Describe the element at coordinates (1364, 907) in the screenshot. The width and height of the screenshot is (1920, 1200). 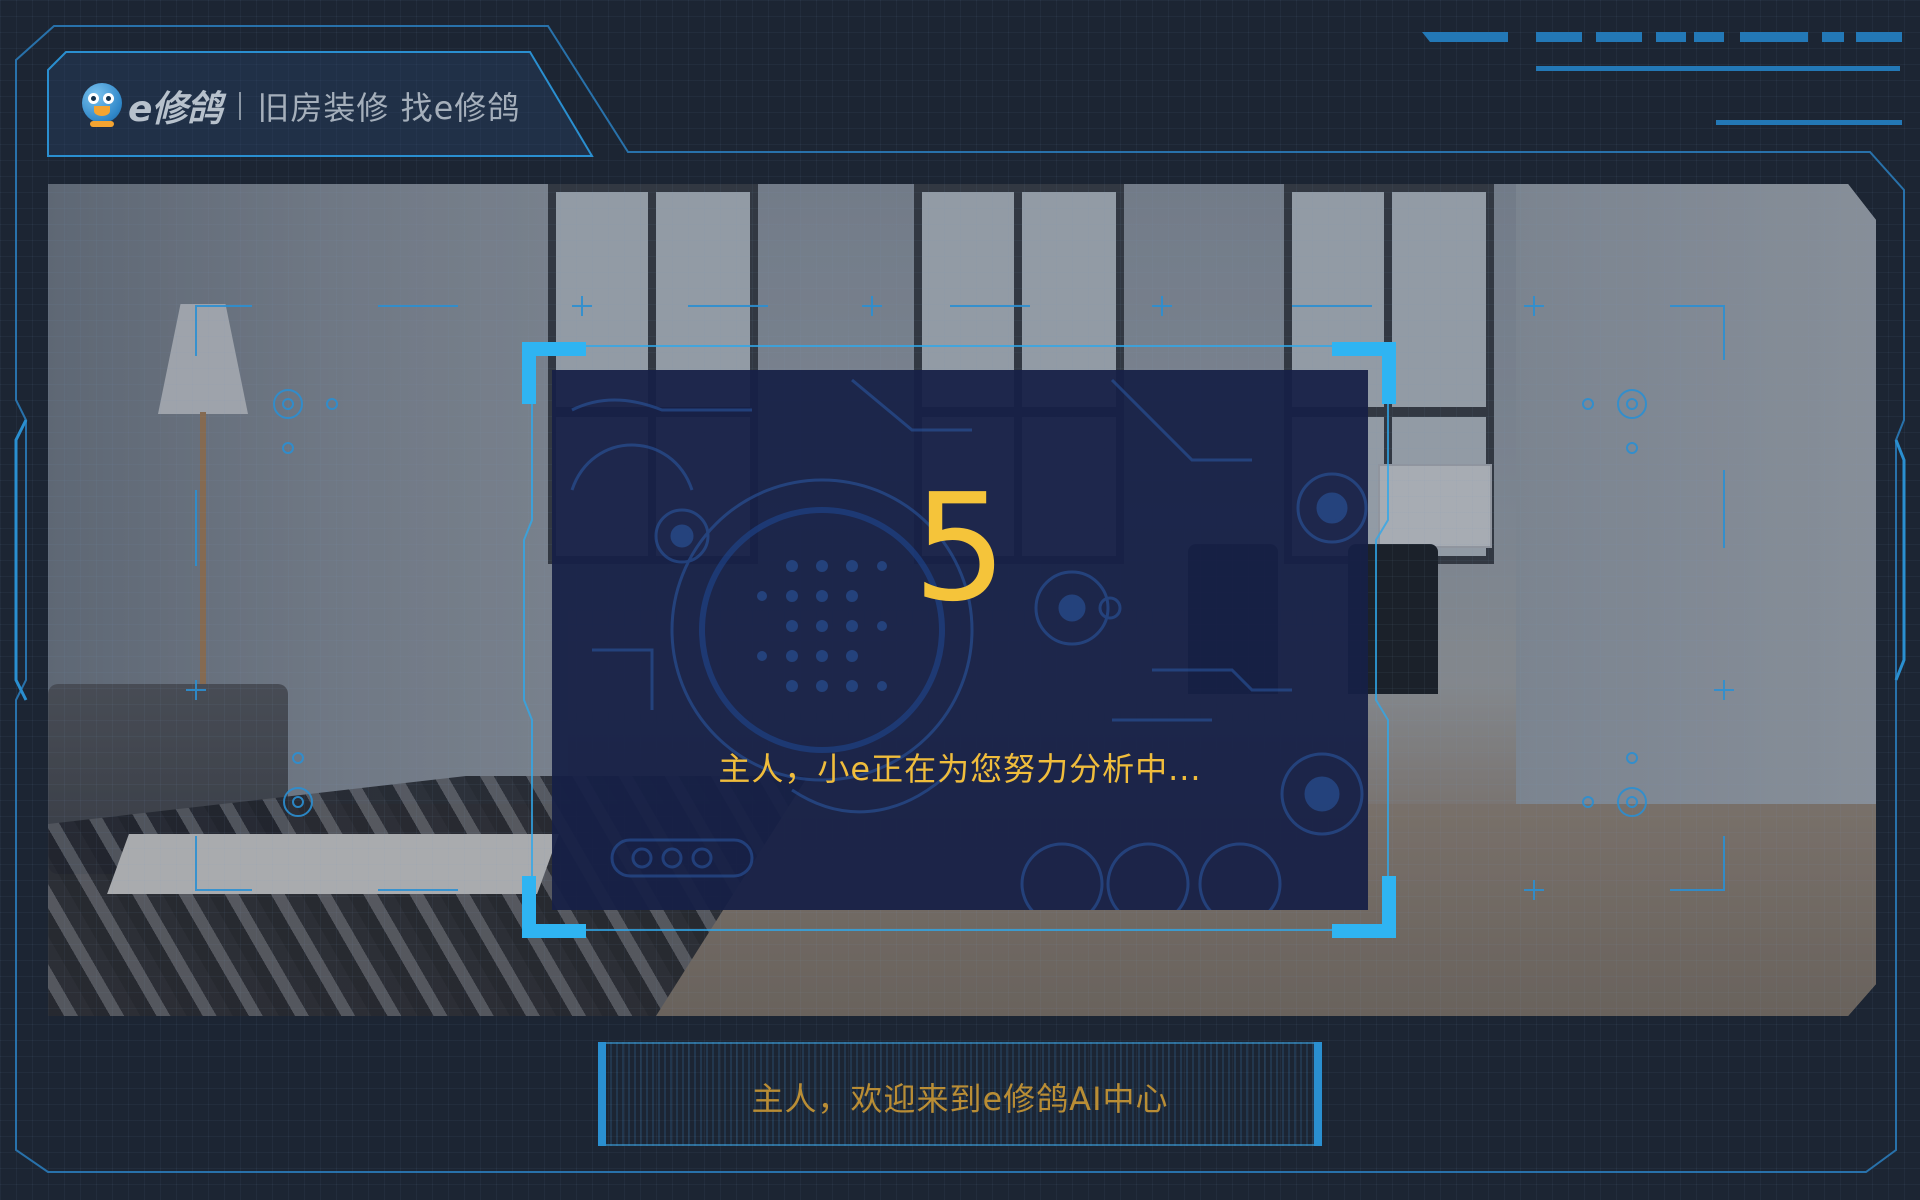
I see `corner-bottom-right` at that location.